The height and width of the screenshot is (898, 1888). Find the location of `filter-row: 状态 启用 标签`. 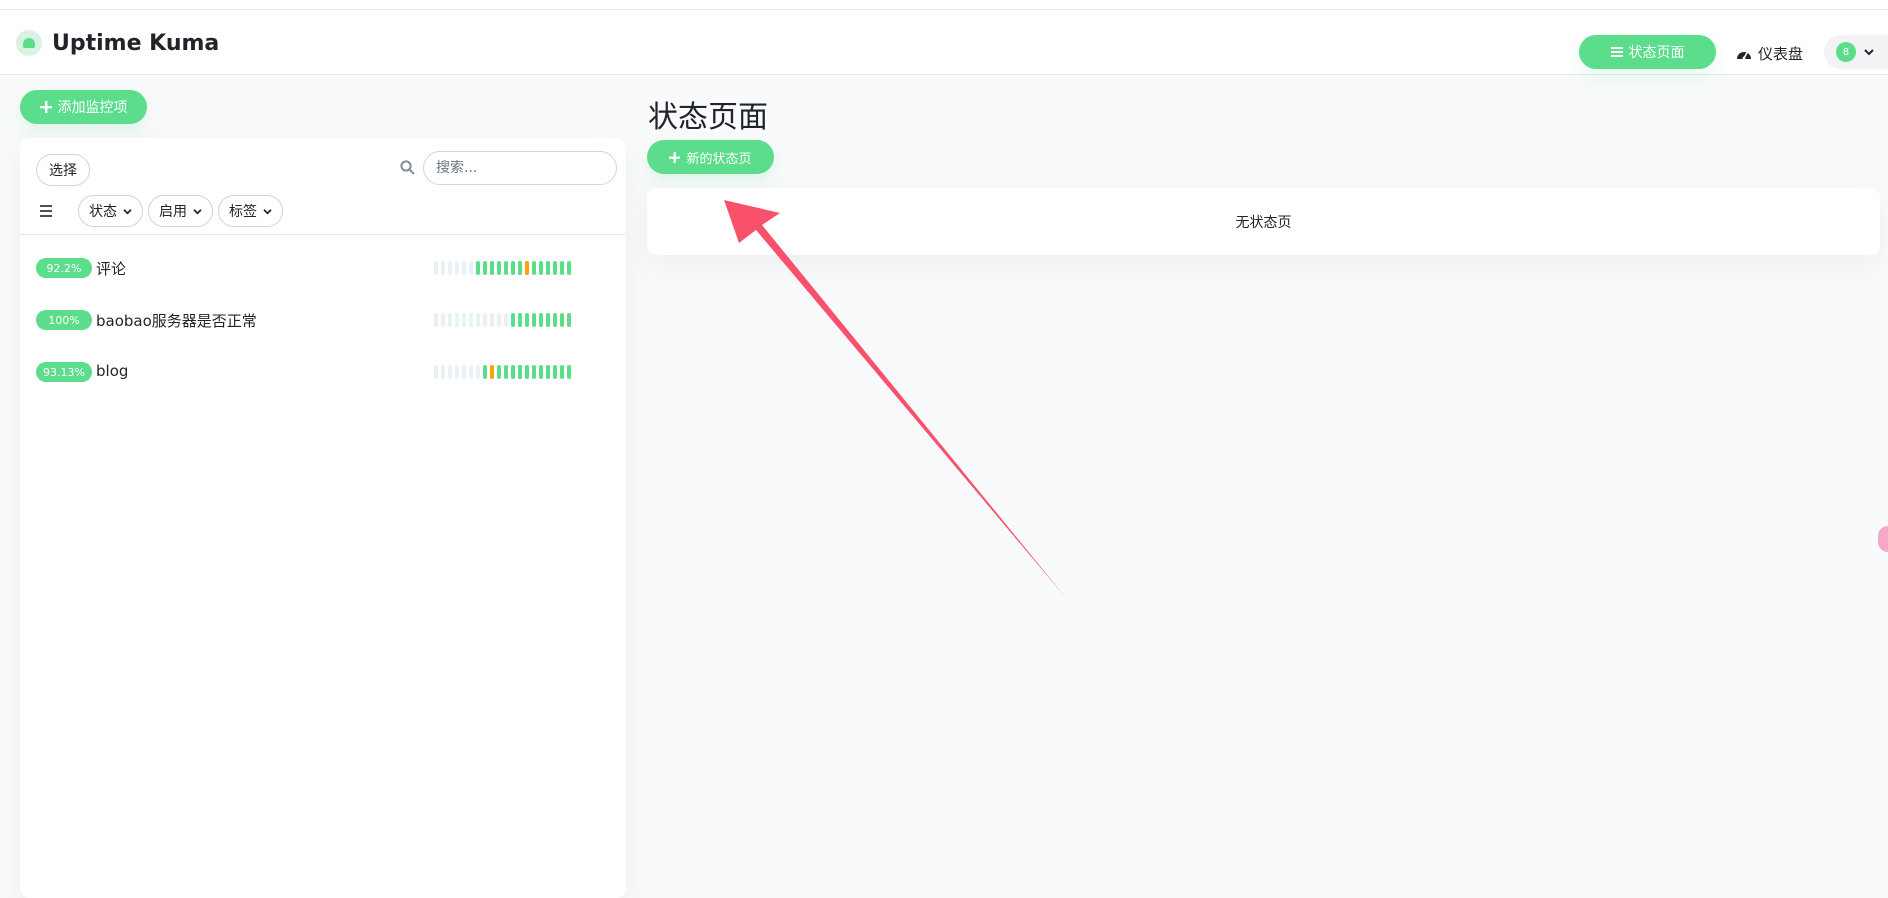

filter-row: 状态 启用 标签 is located at coordinates (159, 211).